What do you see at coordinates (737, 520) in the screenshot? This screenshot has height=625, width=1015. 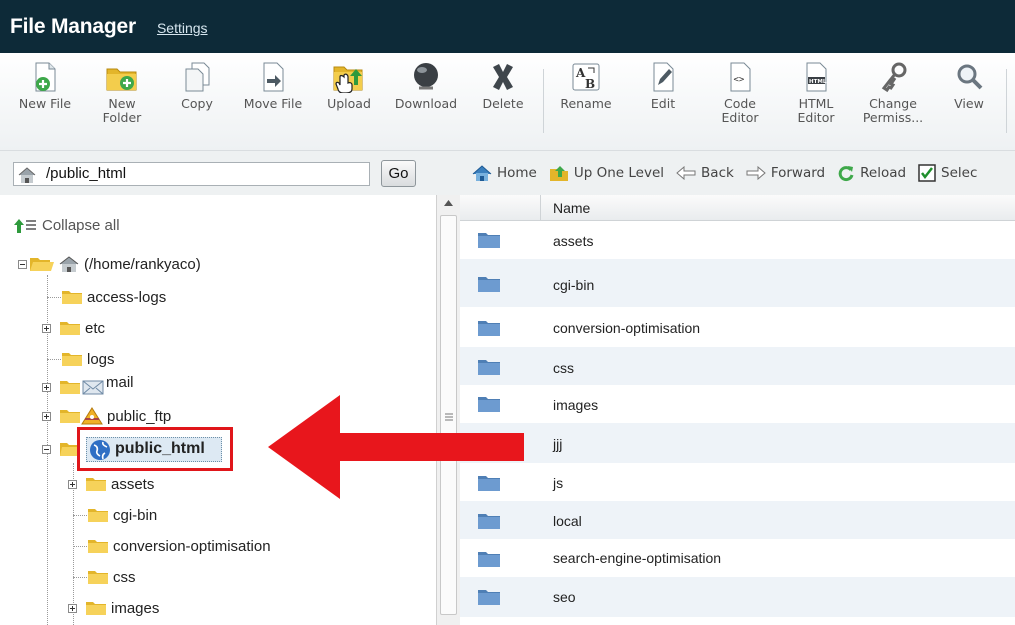 I see `file-row: local` at bounding box center [737, 520].